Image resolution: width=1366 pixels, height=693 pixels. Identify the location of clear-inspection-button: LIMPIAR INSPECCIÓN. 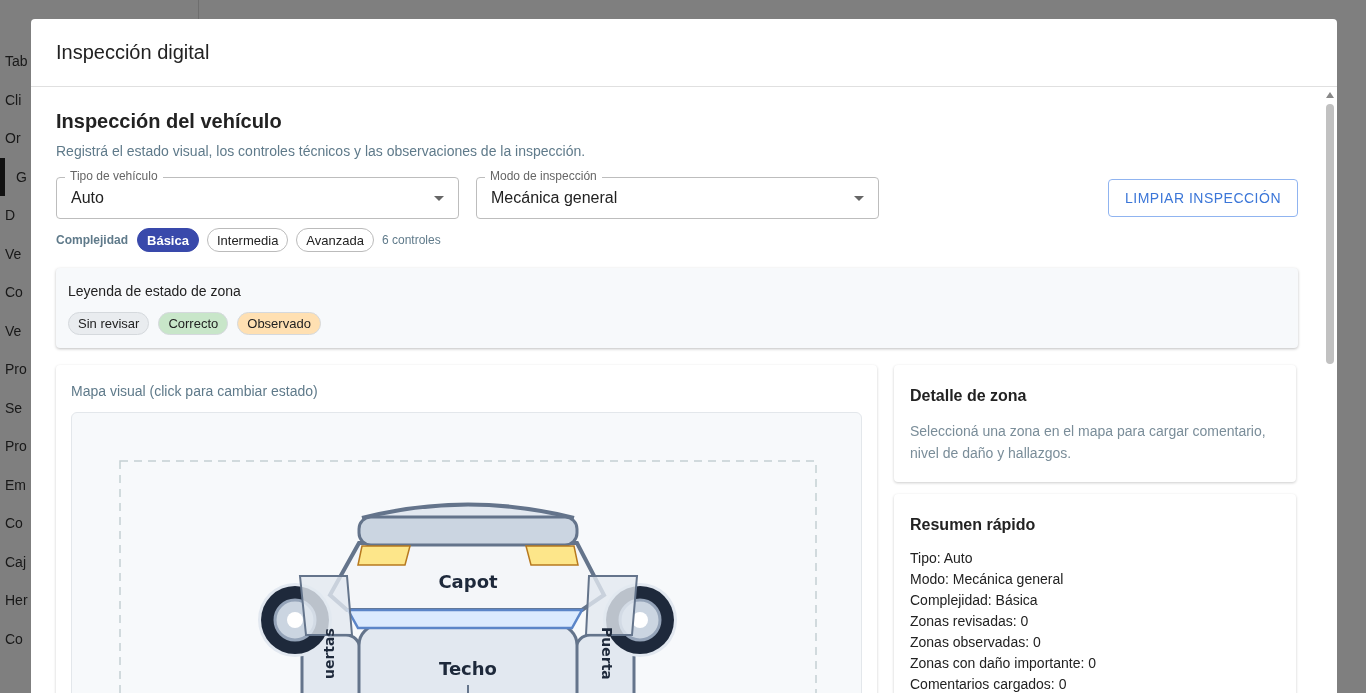
(1203, 198).